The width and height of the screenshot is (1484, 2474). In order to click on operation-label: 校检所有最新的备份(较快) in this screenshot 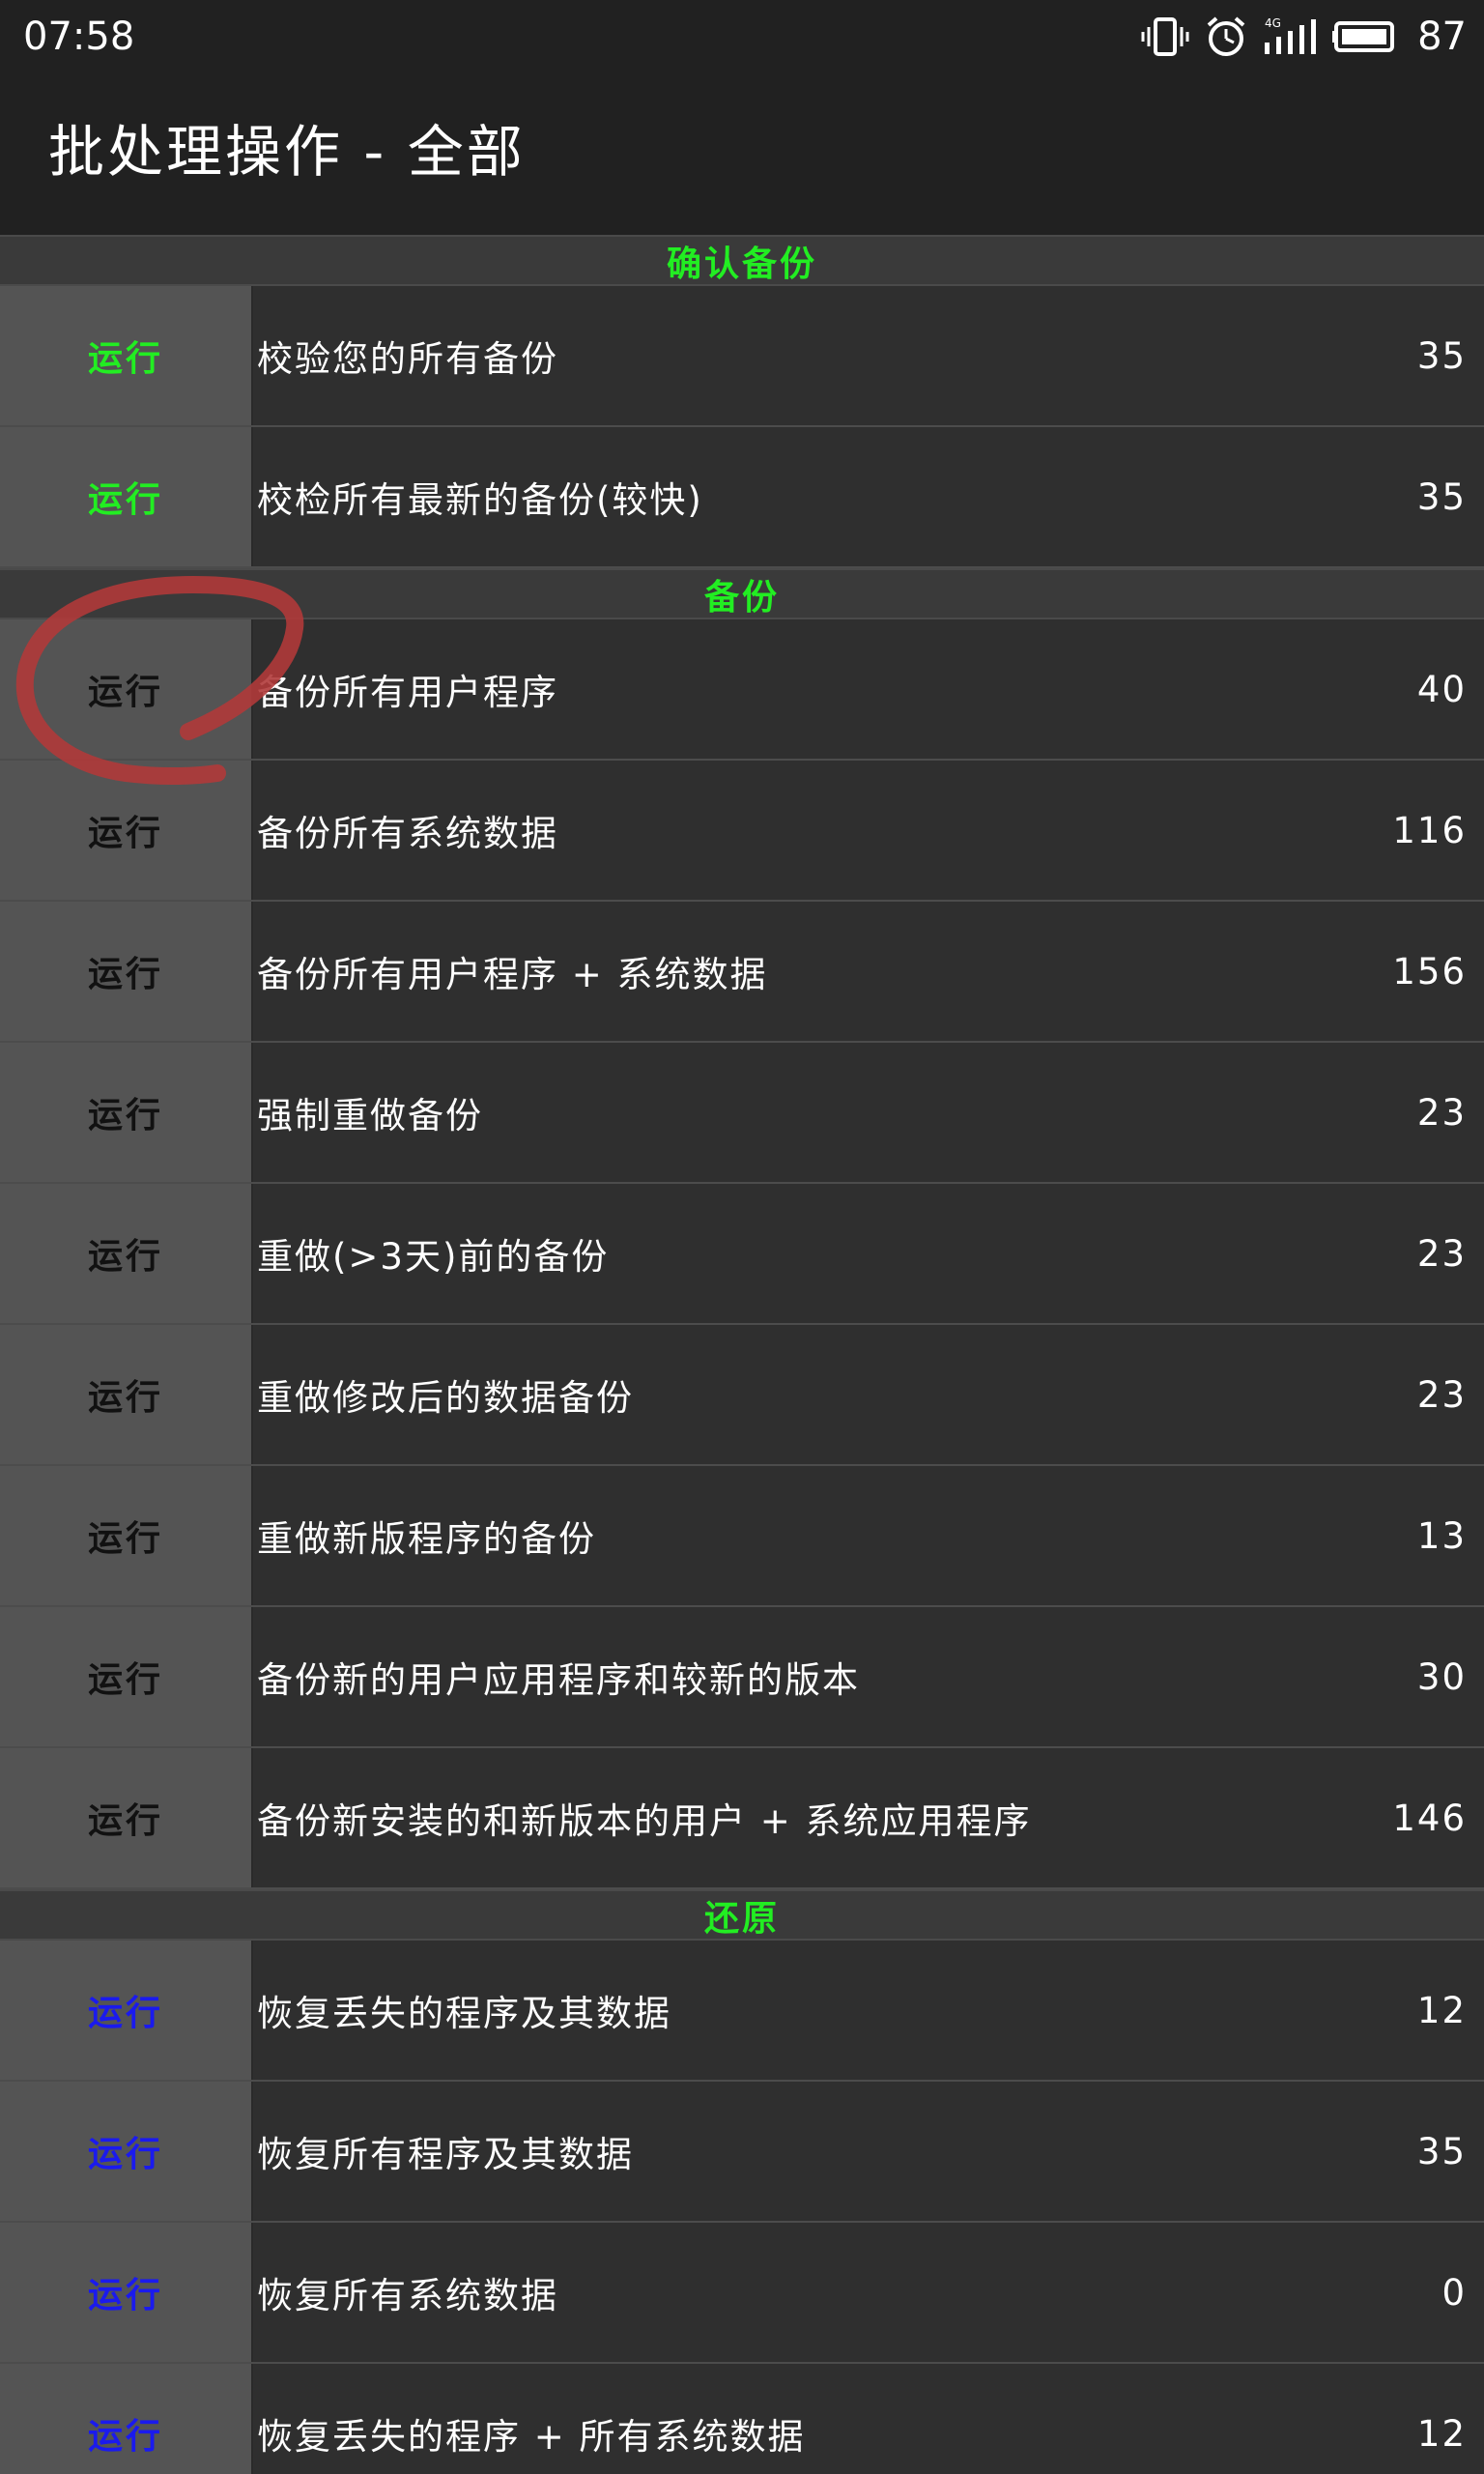, I will do `click(835, 496)`.